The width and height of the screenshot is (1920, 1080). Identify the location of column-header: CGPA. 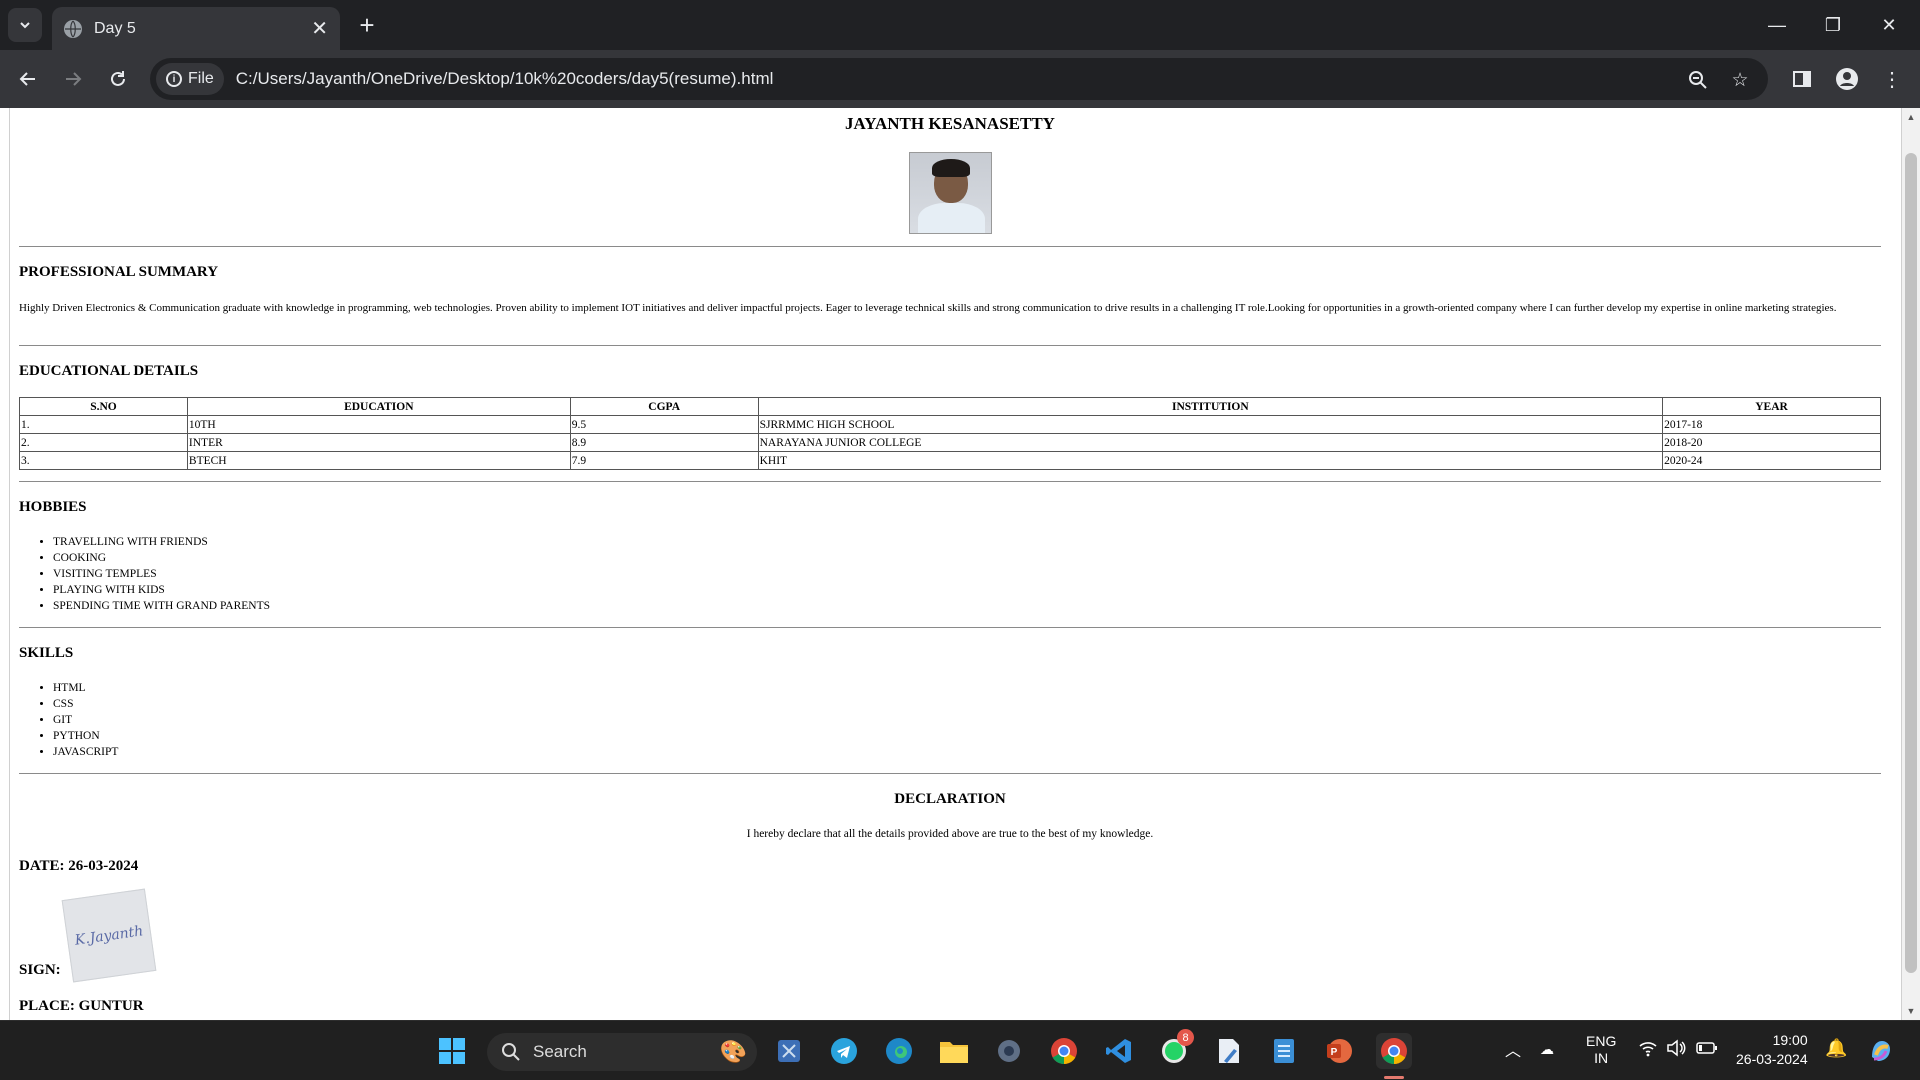
(664, 406).